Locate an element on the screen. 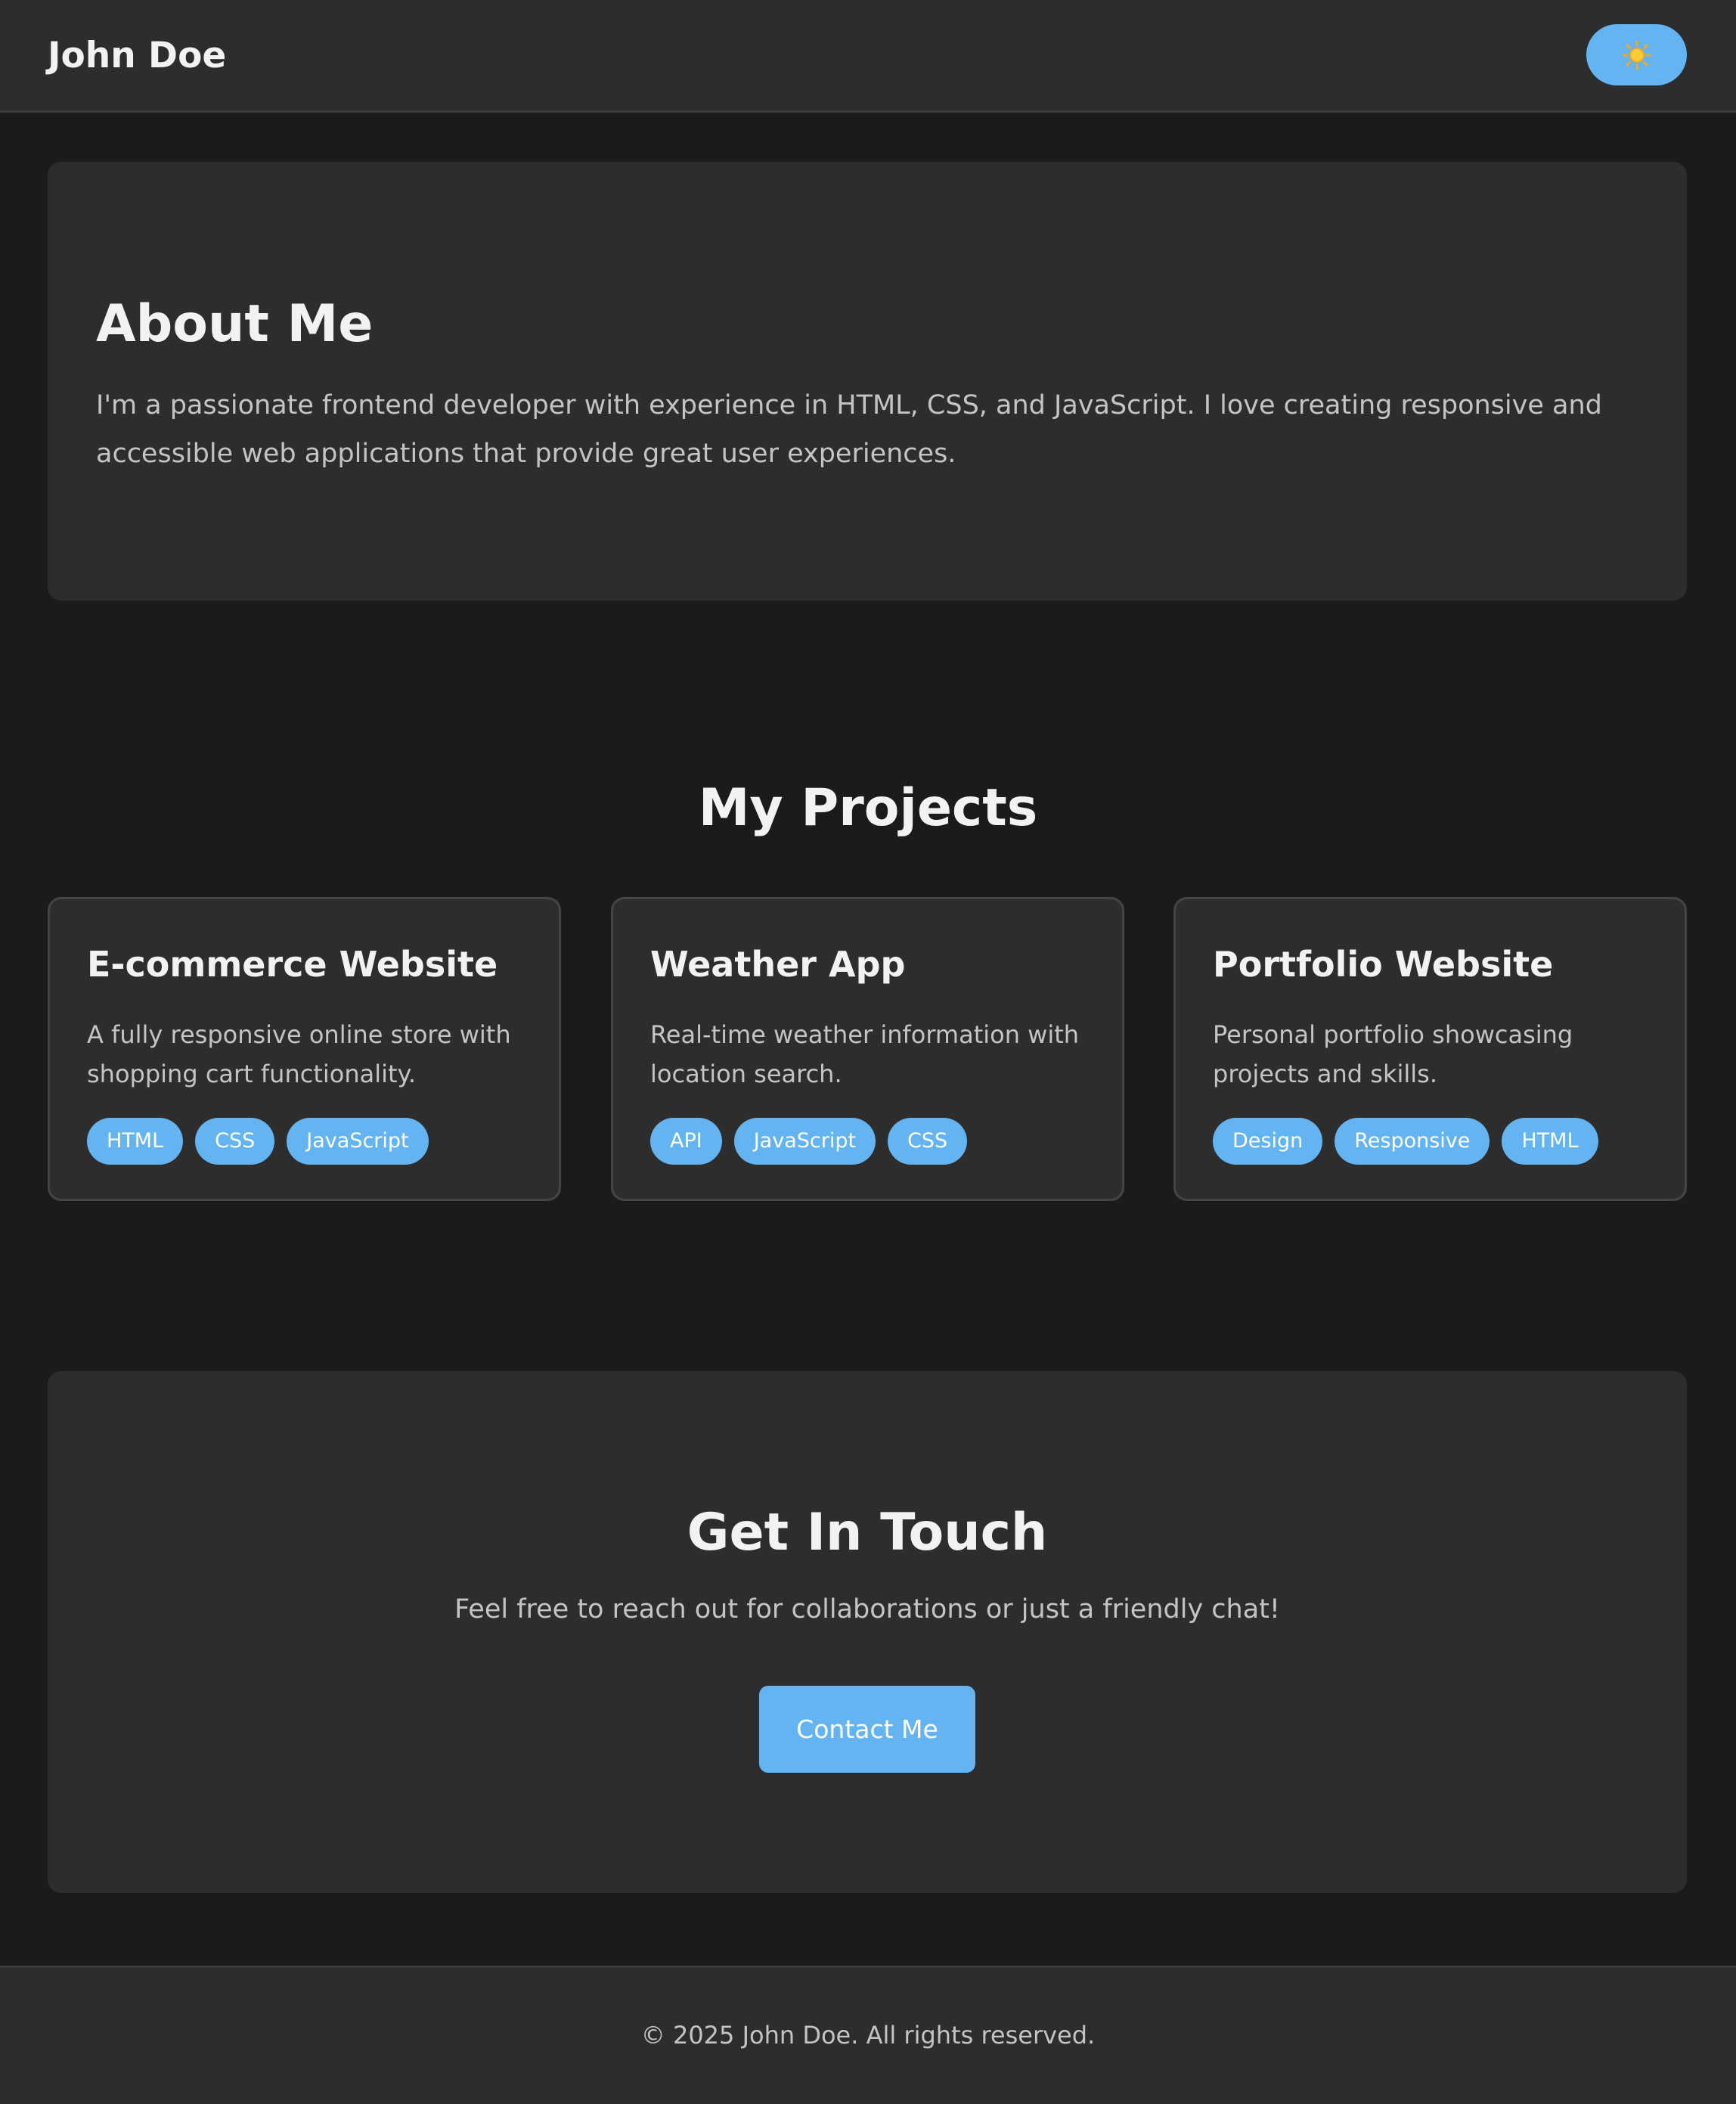  project-tags: HTML CSS JavaScript is located at coordinates (258, 1141).